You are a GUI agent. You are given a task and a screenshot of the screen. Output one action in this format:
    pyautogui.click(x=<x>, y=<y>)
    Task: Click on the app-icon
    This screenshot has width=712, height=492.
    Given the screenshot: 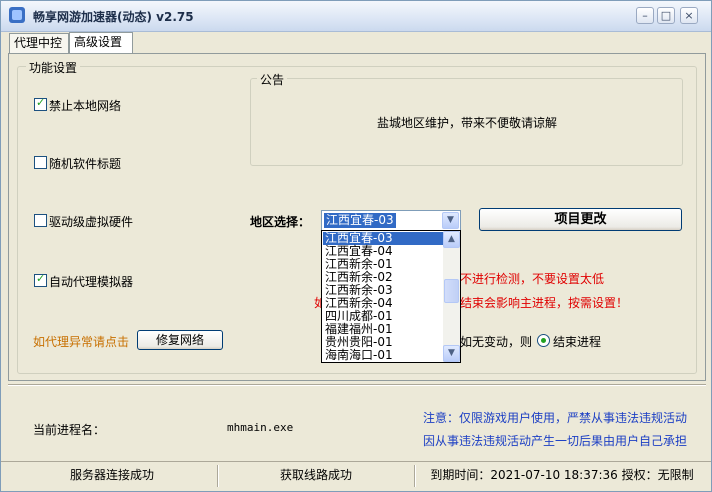 What is the action you would take?
    pyautogui.click(x=17, y=15)
    